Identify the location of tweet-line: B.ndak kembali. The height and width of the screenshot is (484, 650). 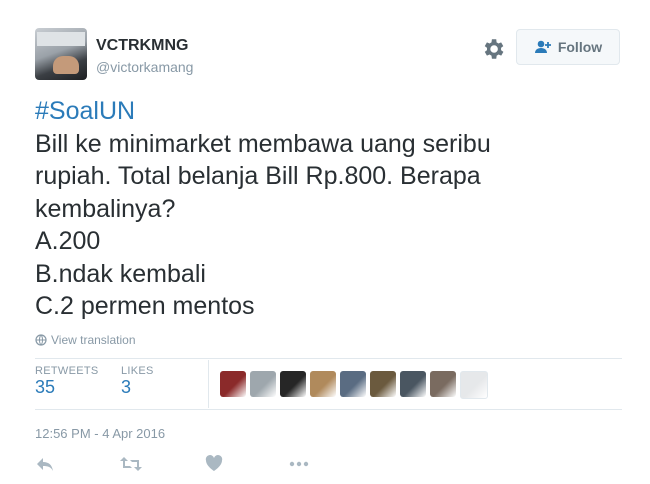
(120, 273).